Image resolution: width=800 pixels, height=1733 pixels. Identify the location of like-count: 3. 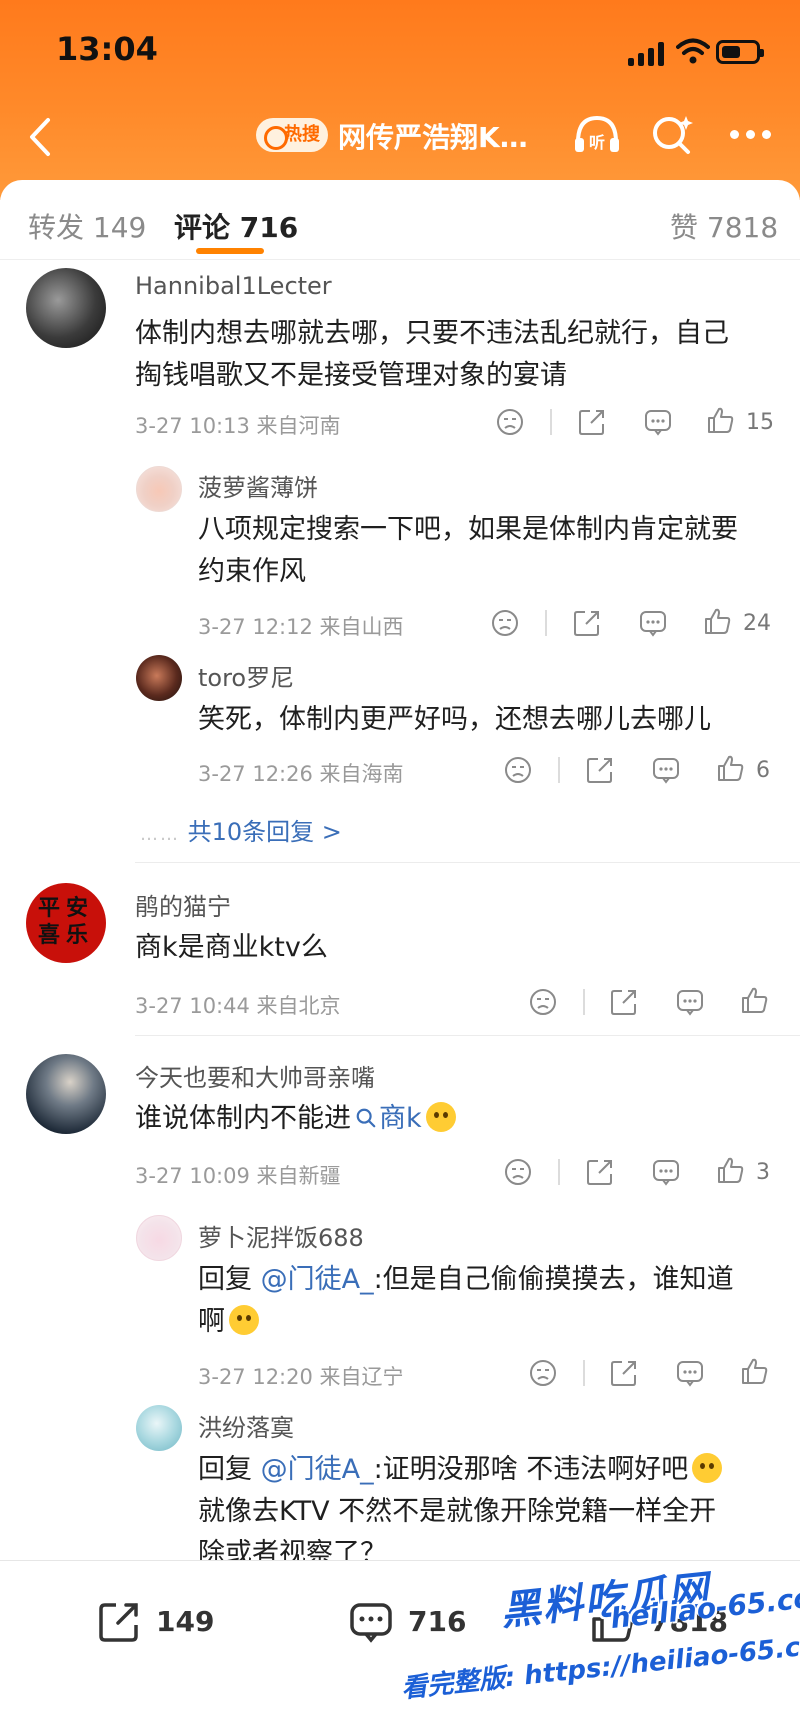
(763, 1172).